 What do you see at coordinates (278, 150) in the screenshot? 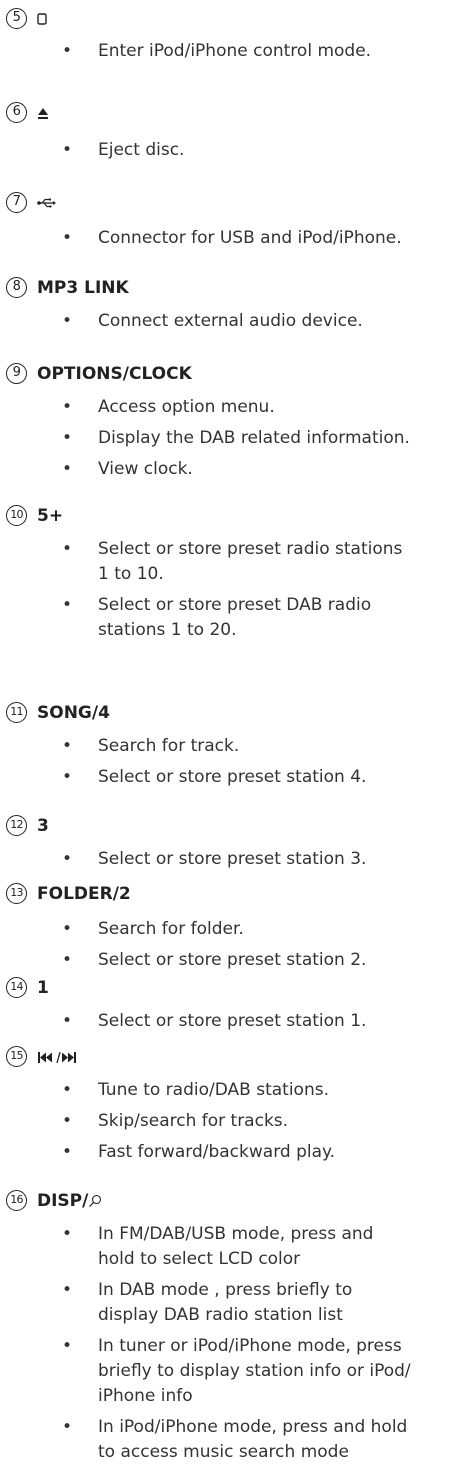
I see `bullet-text: Eject disc.` at bounding box center [278, 150].